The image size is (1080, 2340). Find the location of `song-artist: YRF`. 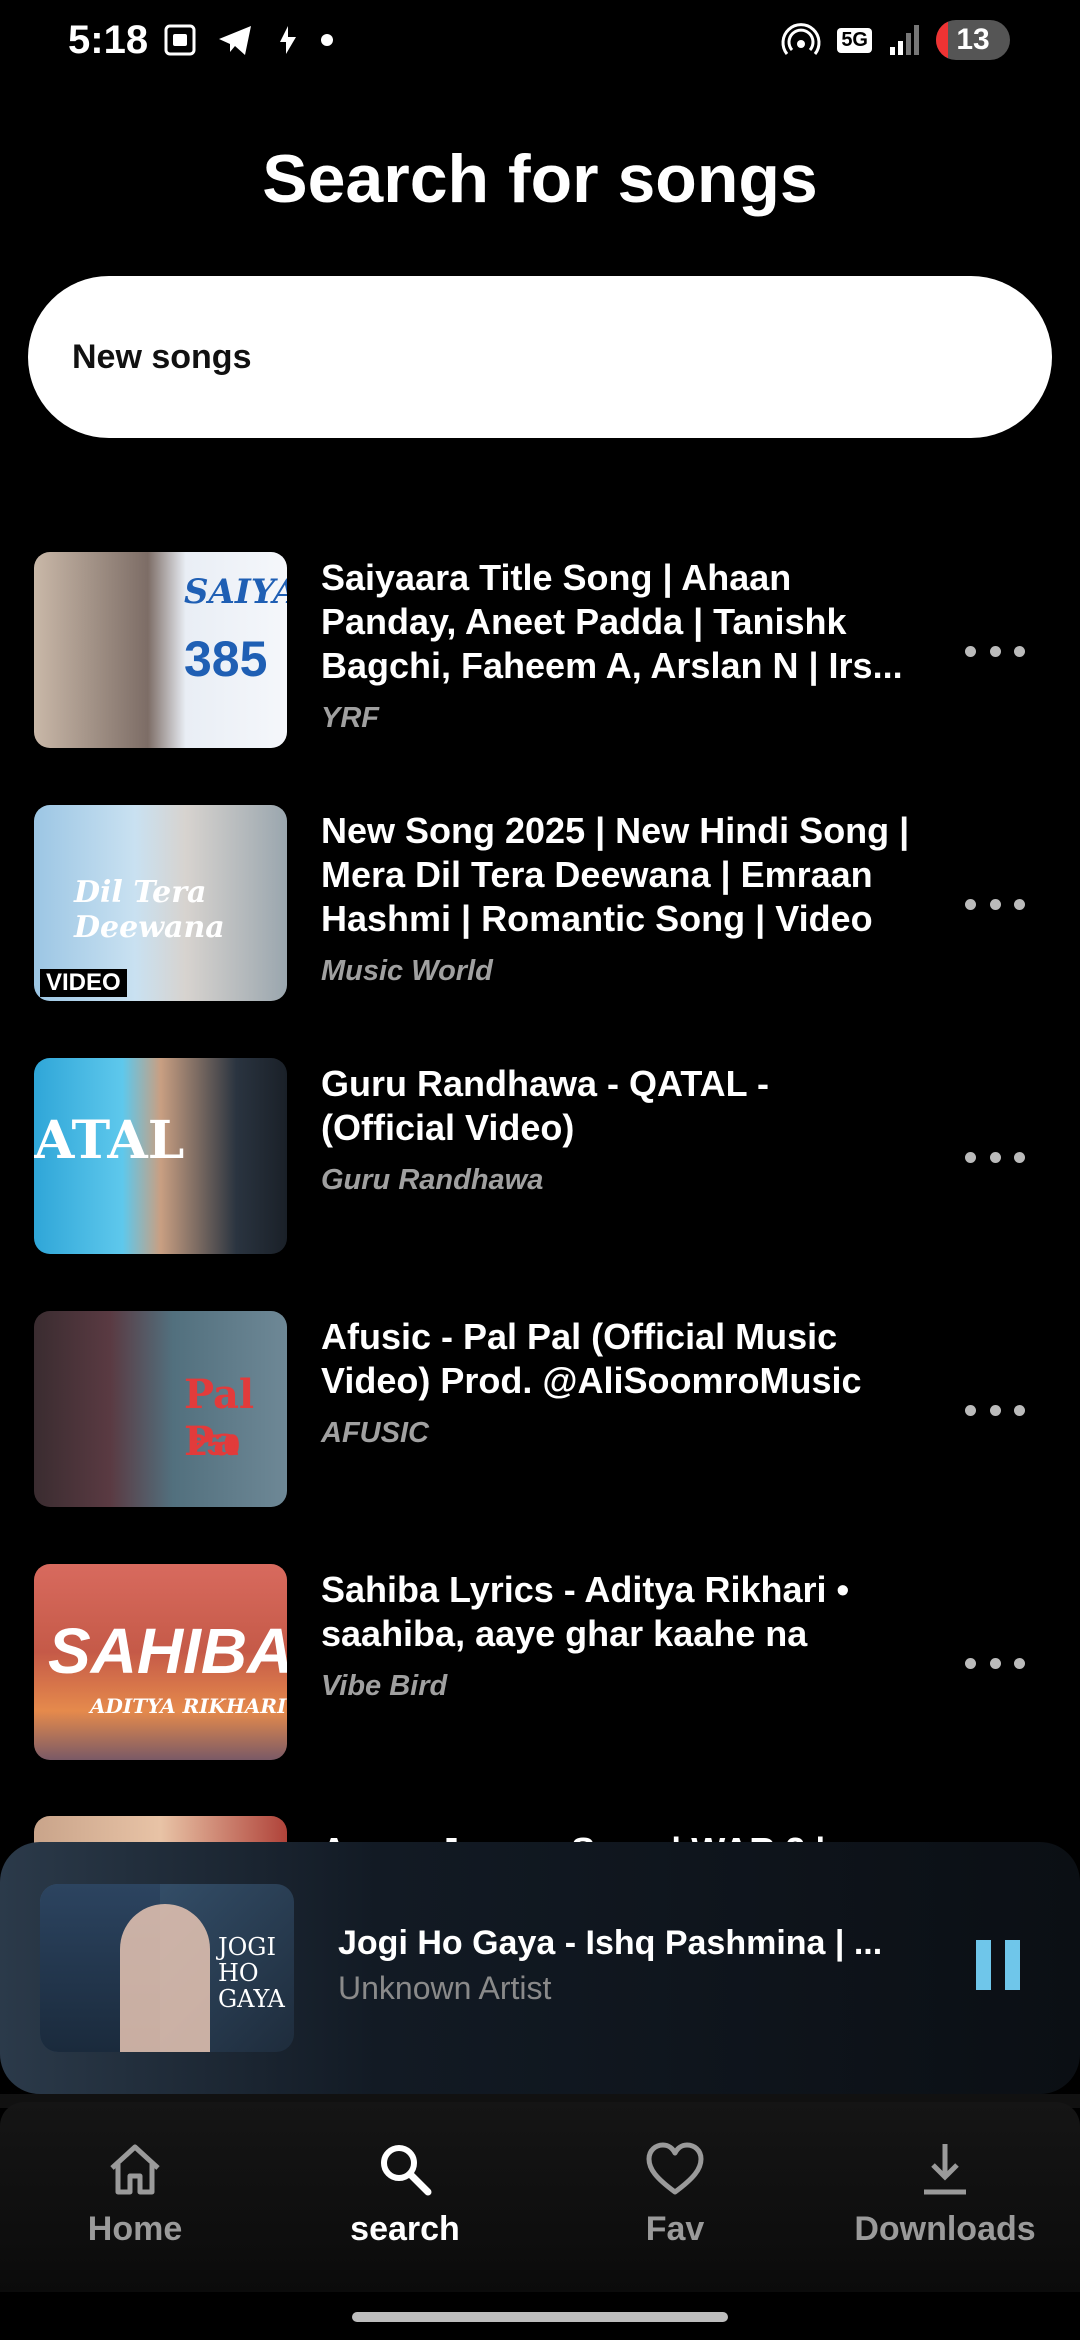

song-artist: YRF is located at coordinates (350, 718).